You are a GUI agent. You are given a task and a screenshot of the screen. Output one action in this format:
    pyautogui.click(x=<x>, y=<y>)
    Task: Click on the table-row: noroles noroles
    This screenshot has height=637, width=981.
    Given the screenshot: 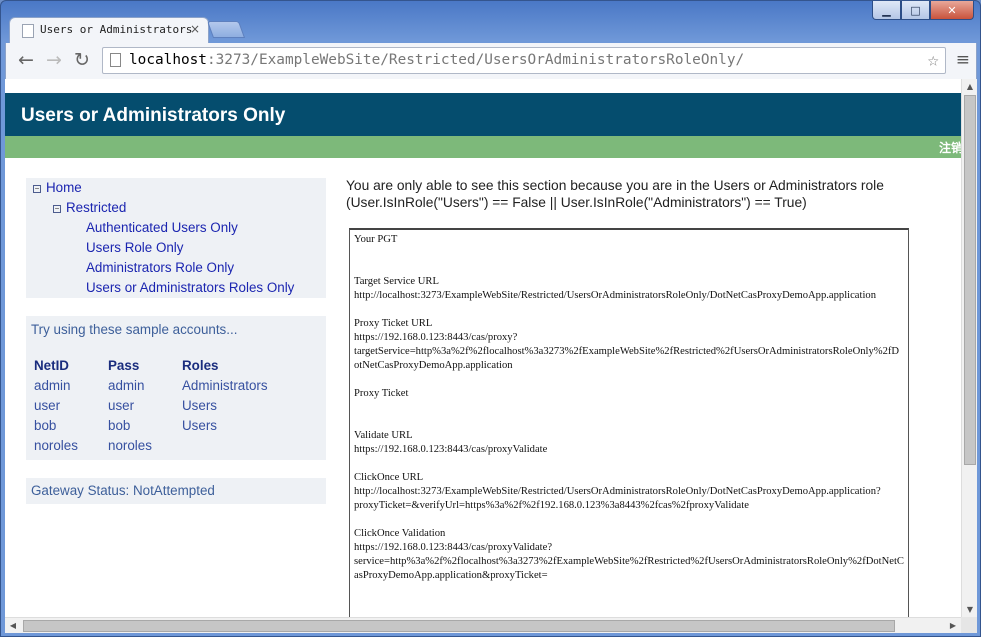 What is the action you would take?
    pyautogui.click(x=150, y=445)
    